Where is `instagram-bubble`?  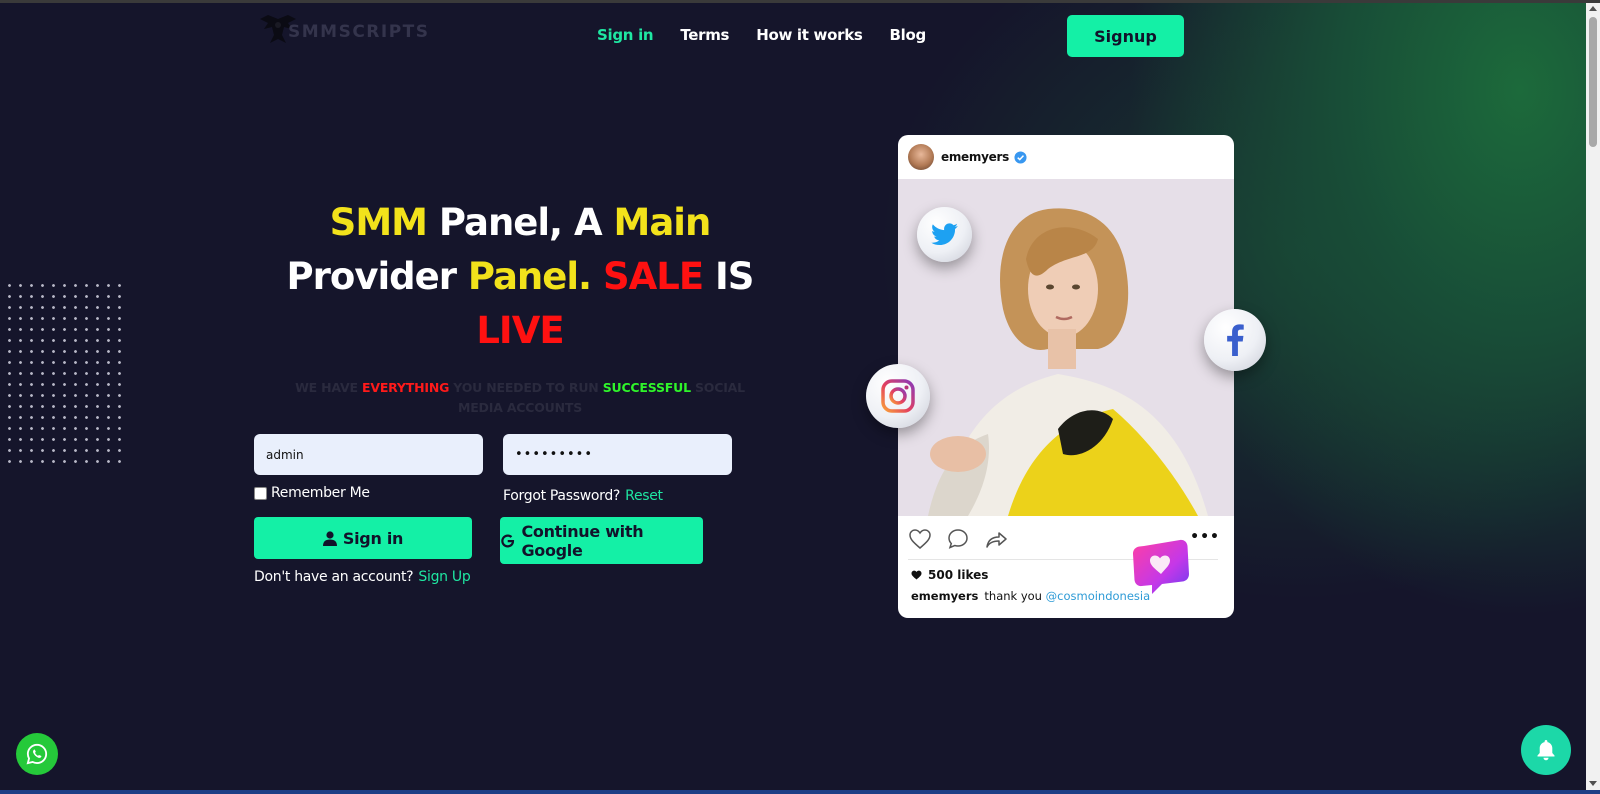
instagram-bubble is located at coordinates (898, 396).